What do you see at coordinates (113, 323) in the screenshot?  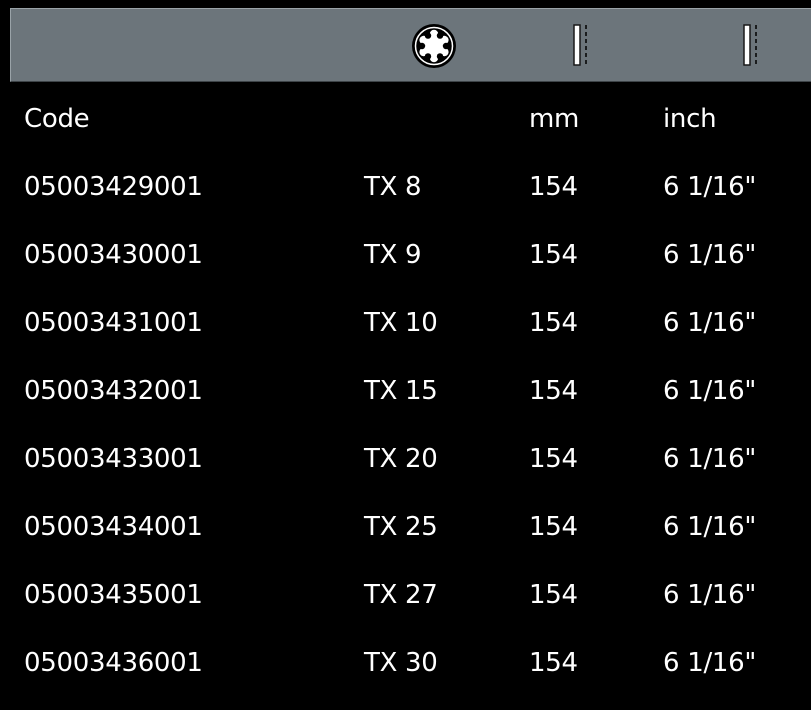 I see `code-cell: 05003431001` at bounding box center [113, 323].